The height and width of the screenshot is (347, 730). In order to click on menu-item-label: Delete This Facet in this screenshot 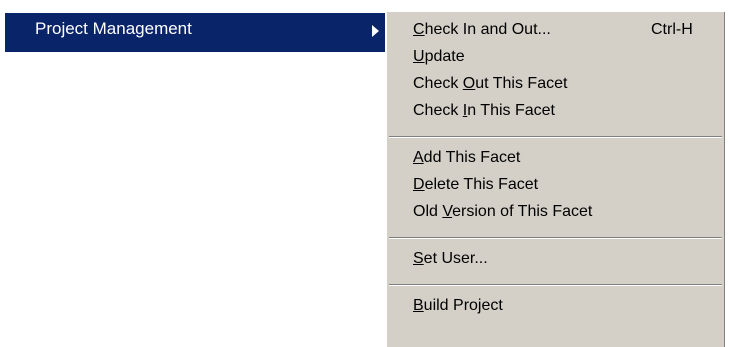, I will do `click(476, 184)`.